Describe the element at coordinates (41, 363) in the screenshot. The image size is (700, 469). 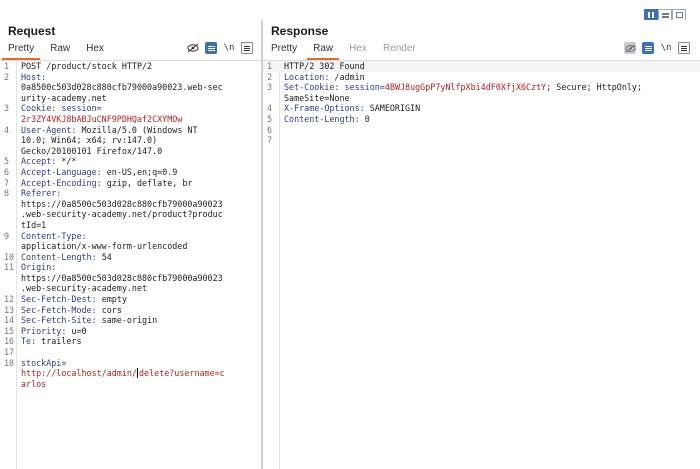
I see `line-text: stockApi=` at that location.